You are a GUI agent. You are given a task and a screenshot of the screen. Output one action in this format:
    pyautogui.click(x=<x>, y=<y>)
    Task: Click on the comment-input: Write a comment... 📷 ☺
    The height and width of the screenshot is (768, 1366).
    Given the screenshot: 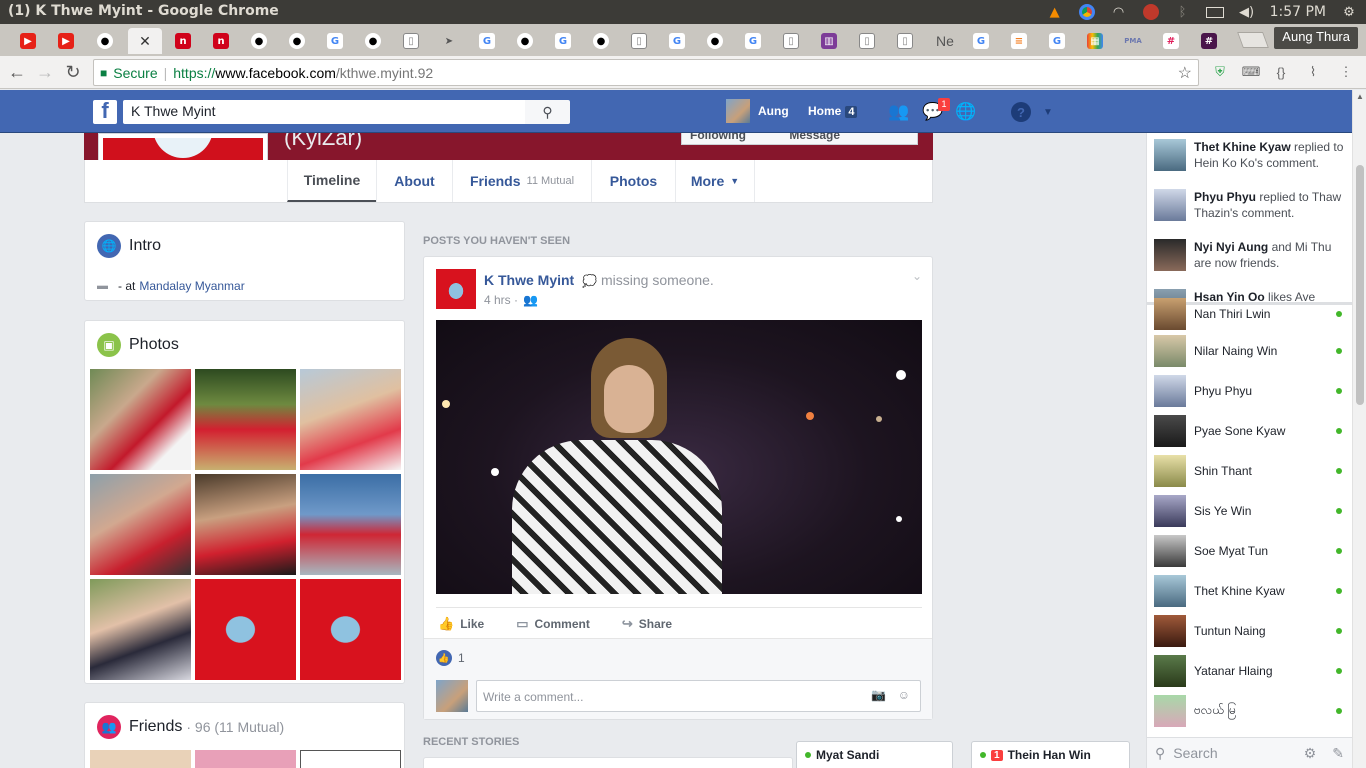 What is the action you would take?
    pyautogui.click(x=698, y=696)
    